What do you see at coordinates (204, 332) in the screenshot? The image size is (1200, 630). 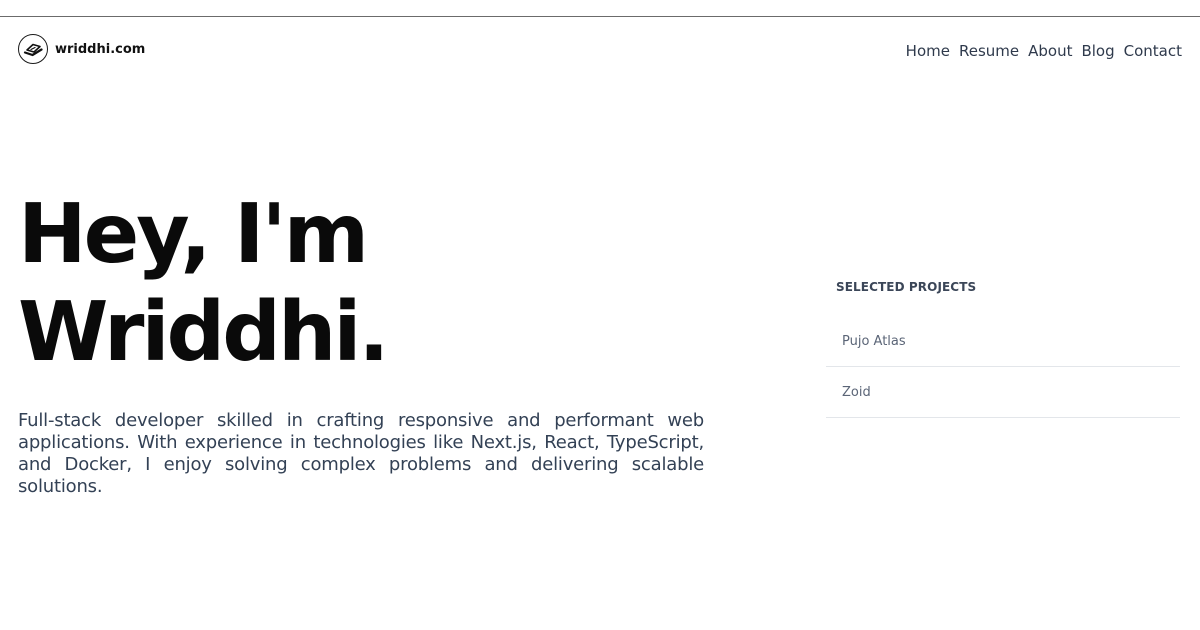 I see `hero-title-line-2: Wriddhi.` at bounding box center [204, 332].